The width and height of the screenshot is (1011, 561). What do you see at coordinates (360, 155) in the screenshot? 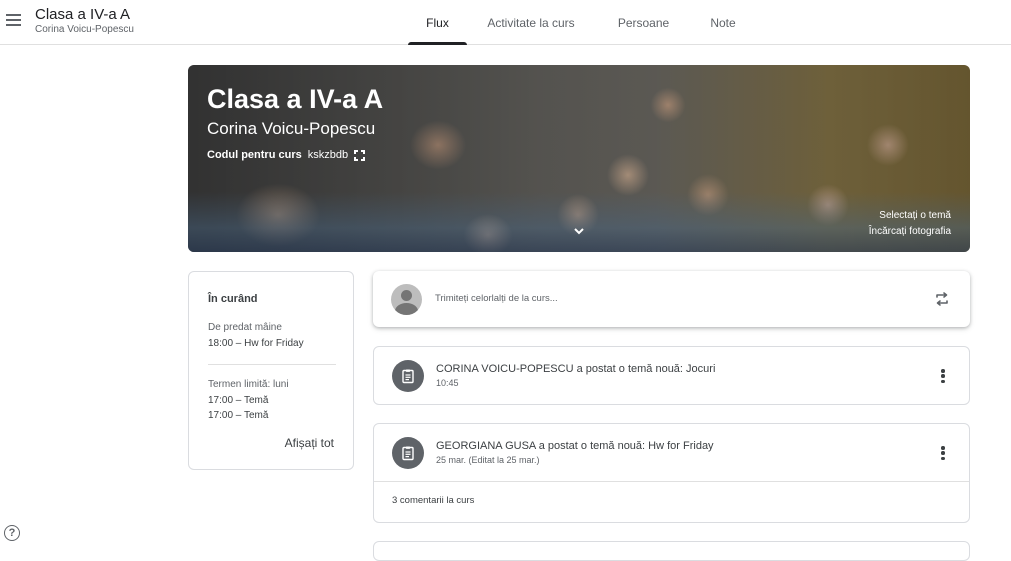
I see `fullscreen-icon` at bounding box center [360, 155].